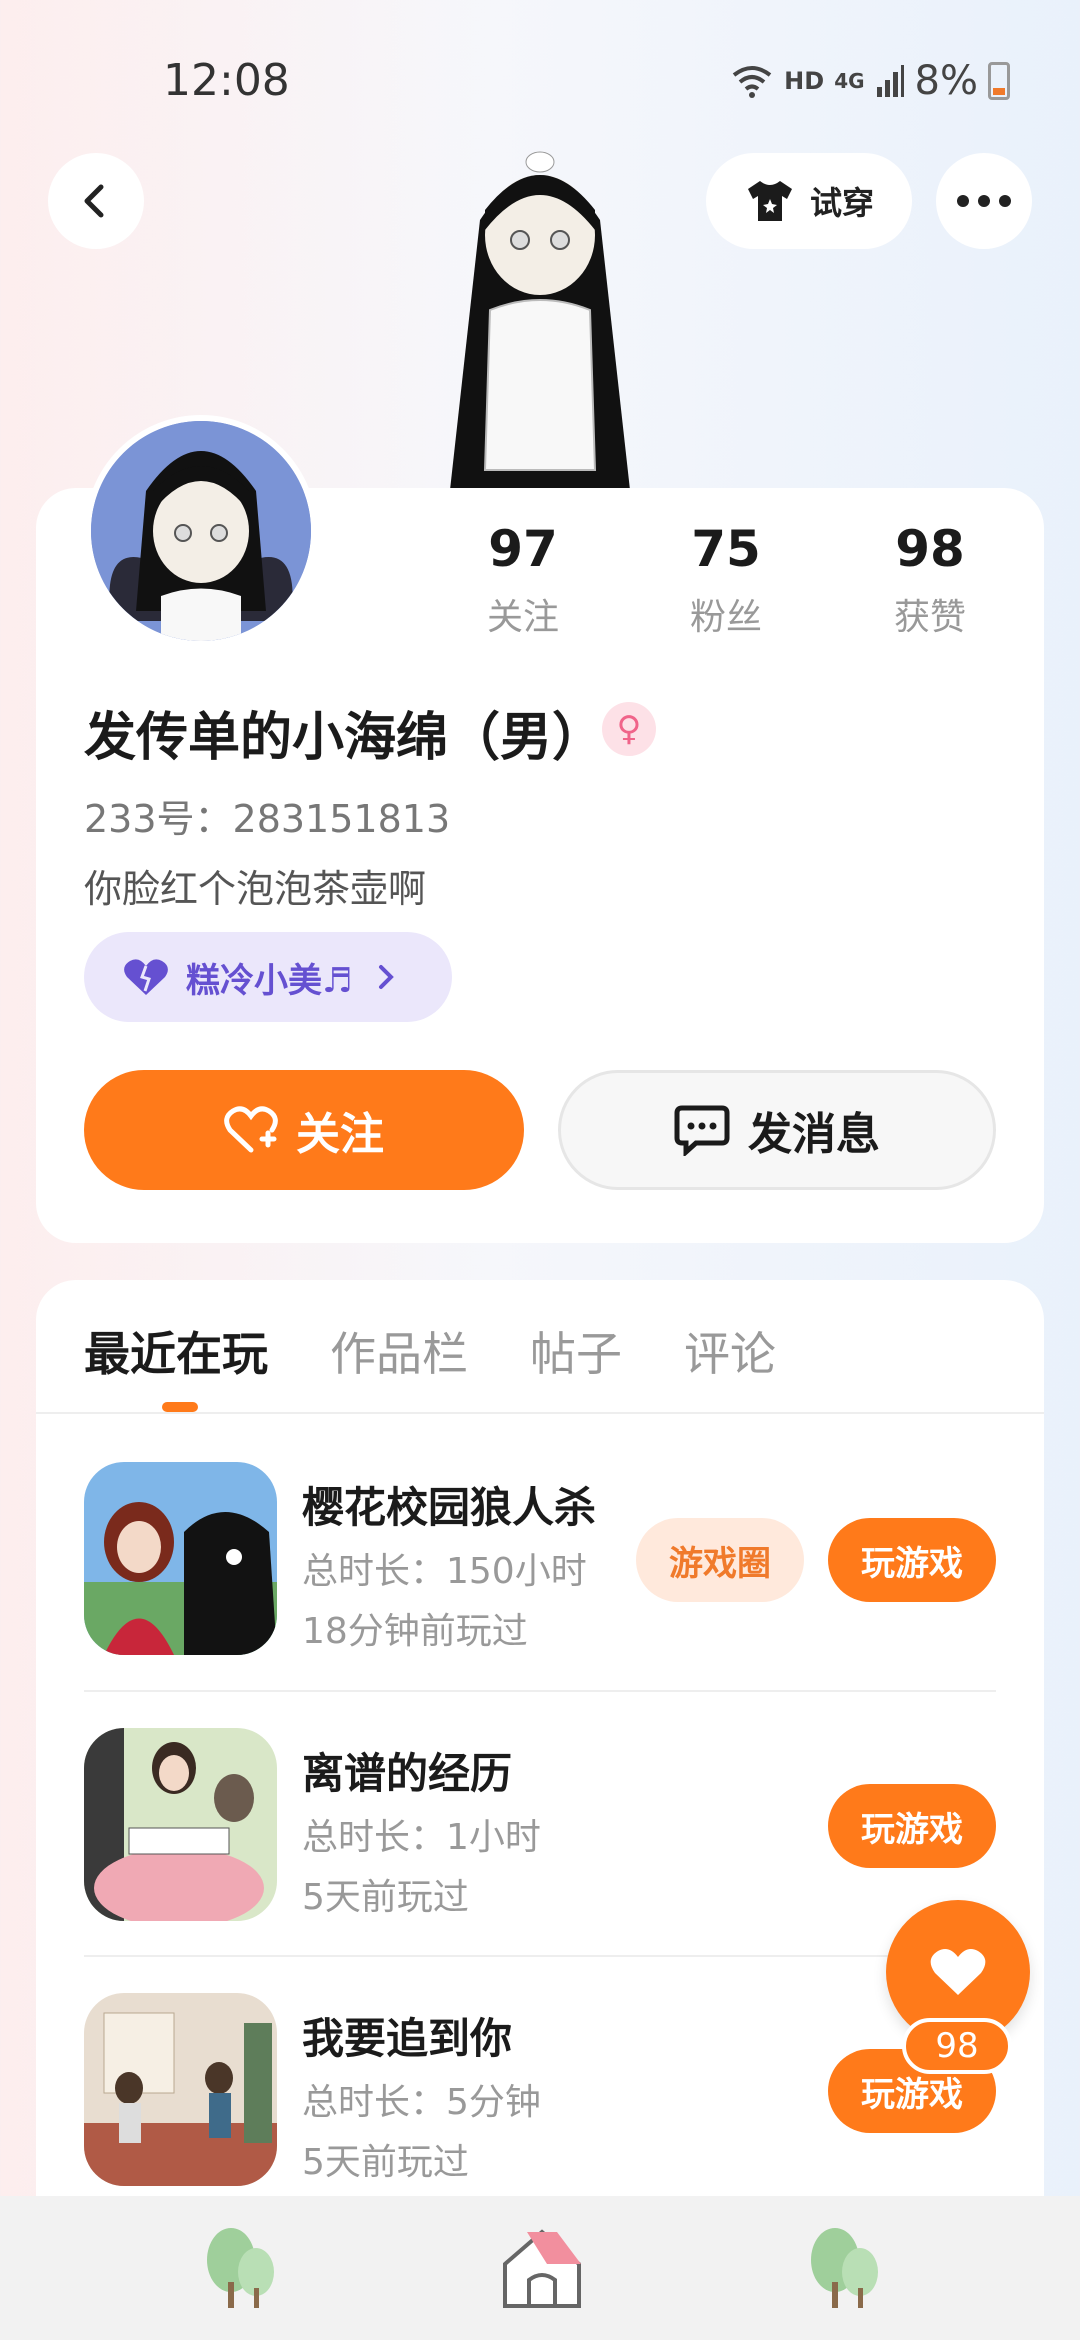 This screenshot has width=1080, height=2340. What do you see at coordinates (540, 1413) in the screenshot?
I see `tabs-divider` at bounding box center [540, 1413].